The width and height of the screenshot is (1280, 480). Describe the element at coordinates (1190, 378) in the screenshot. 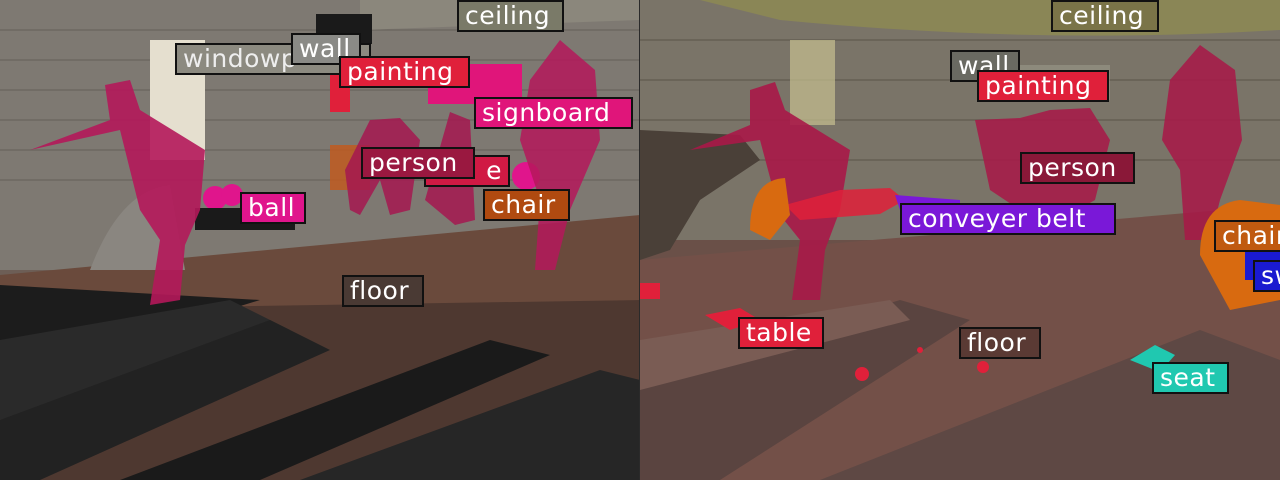

I see `seat-label: seat` at that location.